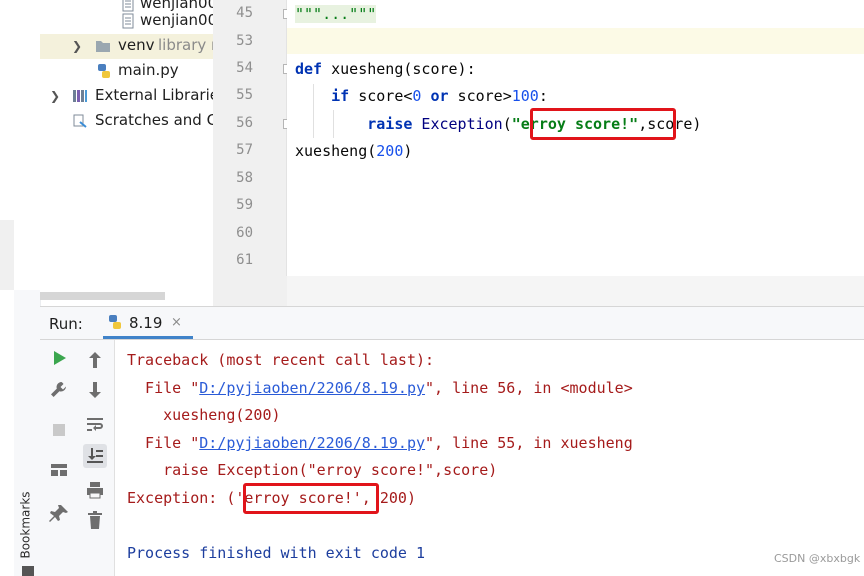 The image size is (864, 576). I want to click on console-exit-line: Process finished with exit code 1, so click(276, 553).